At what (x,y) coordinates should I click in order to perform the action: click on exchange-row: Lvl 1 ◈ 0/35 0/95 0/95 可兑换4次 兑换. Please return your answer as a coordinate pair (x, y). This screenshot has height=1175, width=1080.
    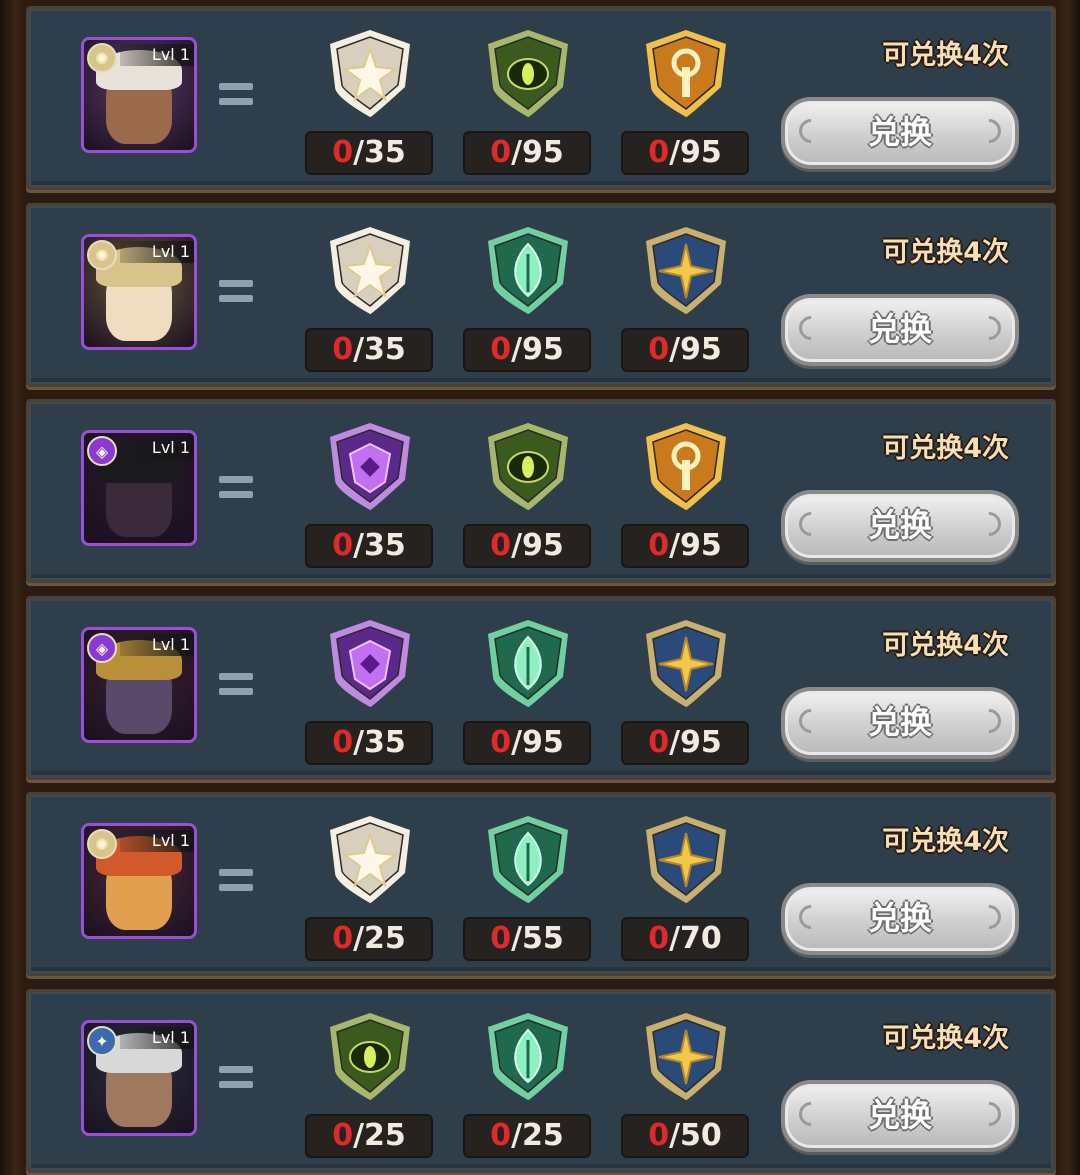
    Looking at the image, I should click on (541, 688).